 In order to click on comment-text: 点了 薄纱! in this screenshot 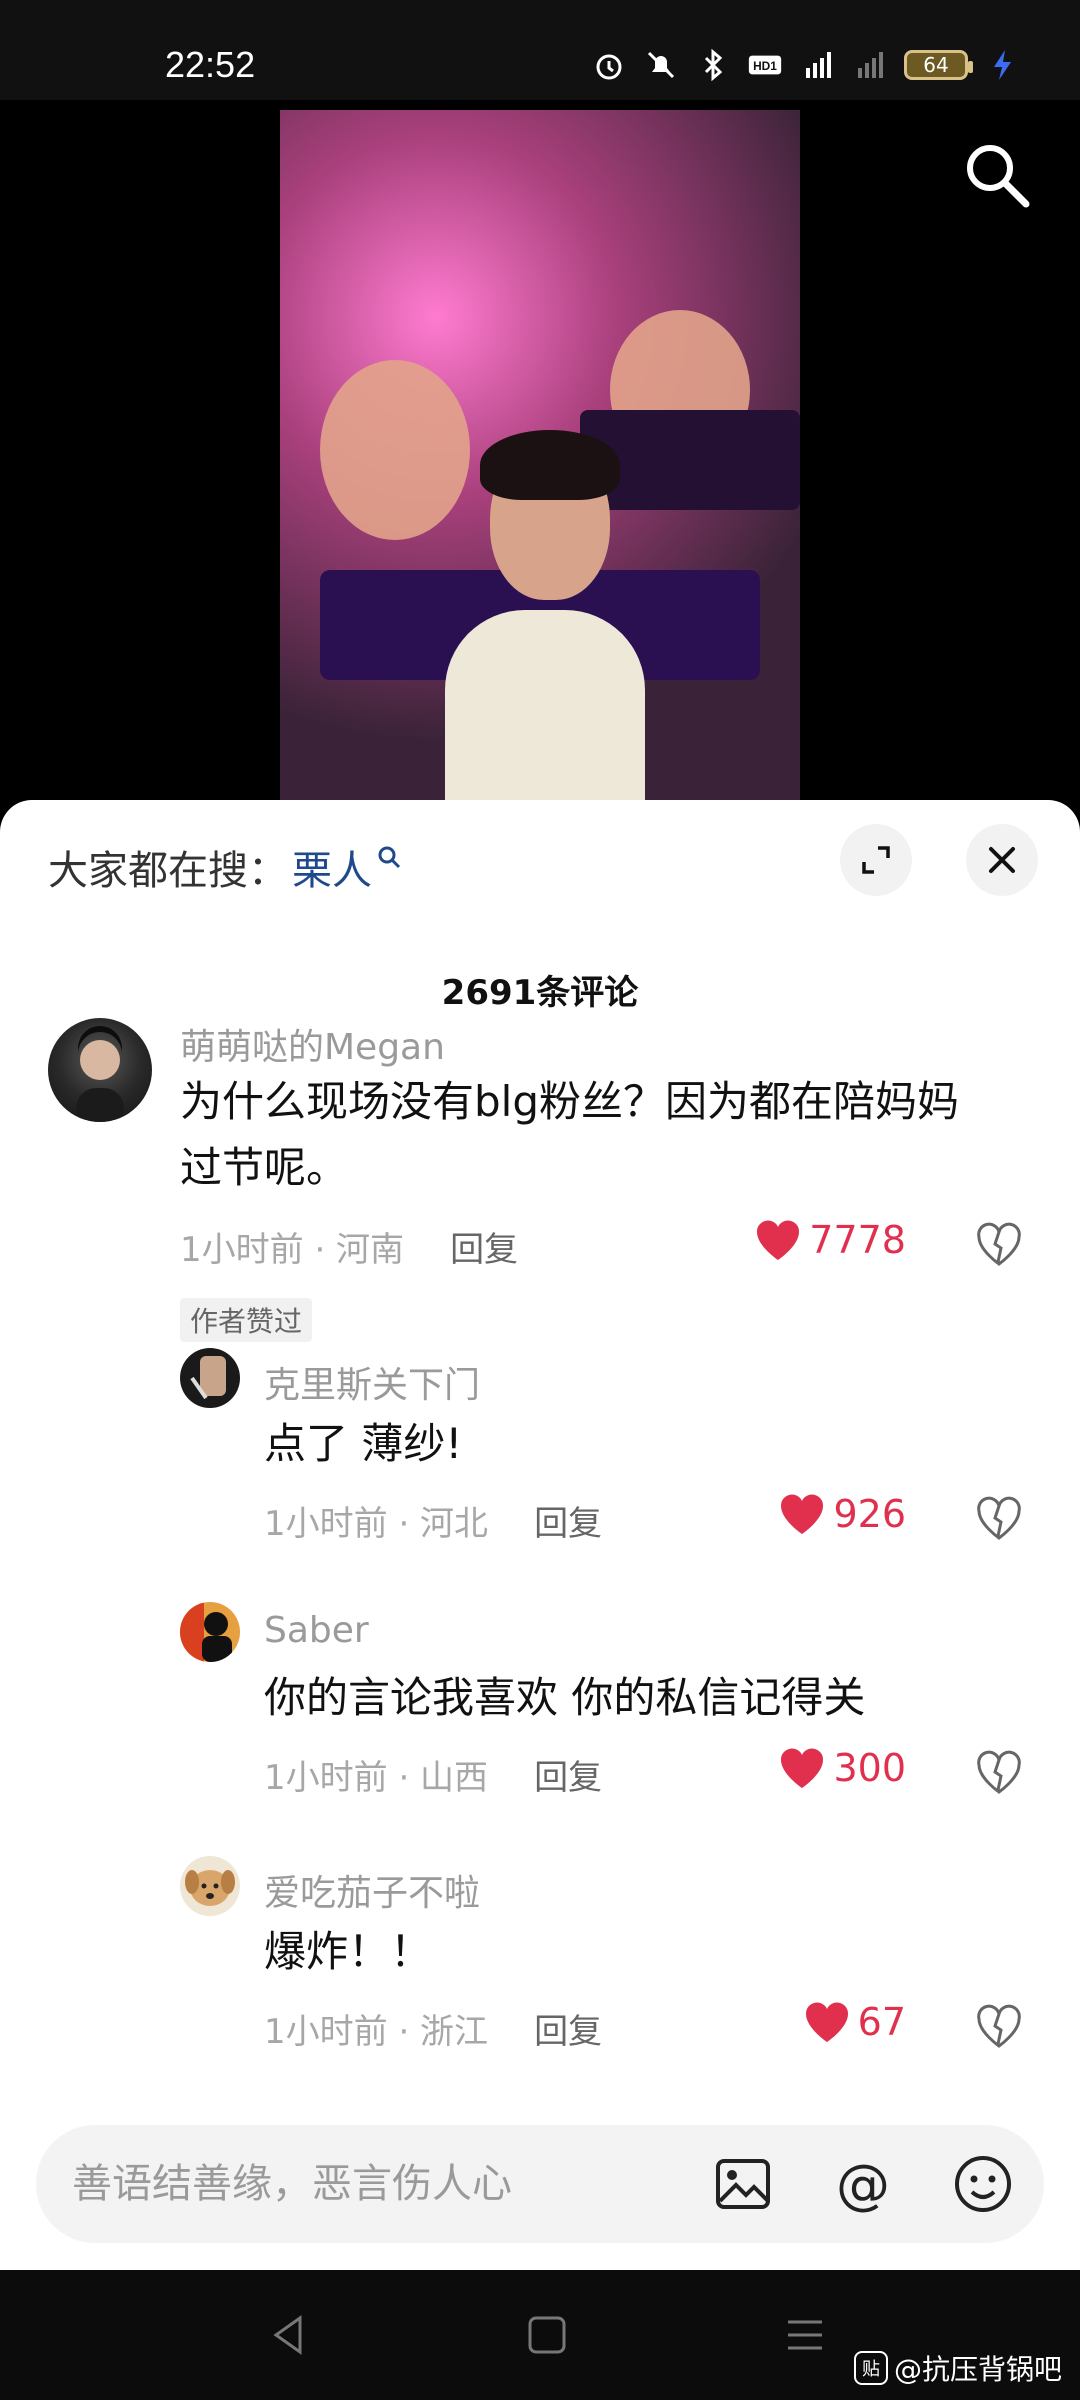, I will do `click(363, 1443)`.